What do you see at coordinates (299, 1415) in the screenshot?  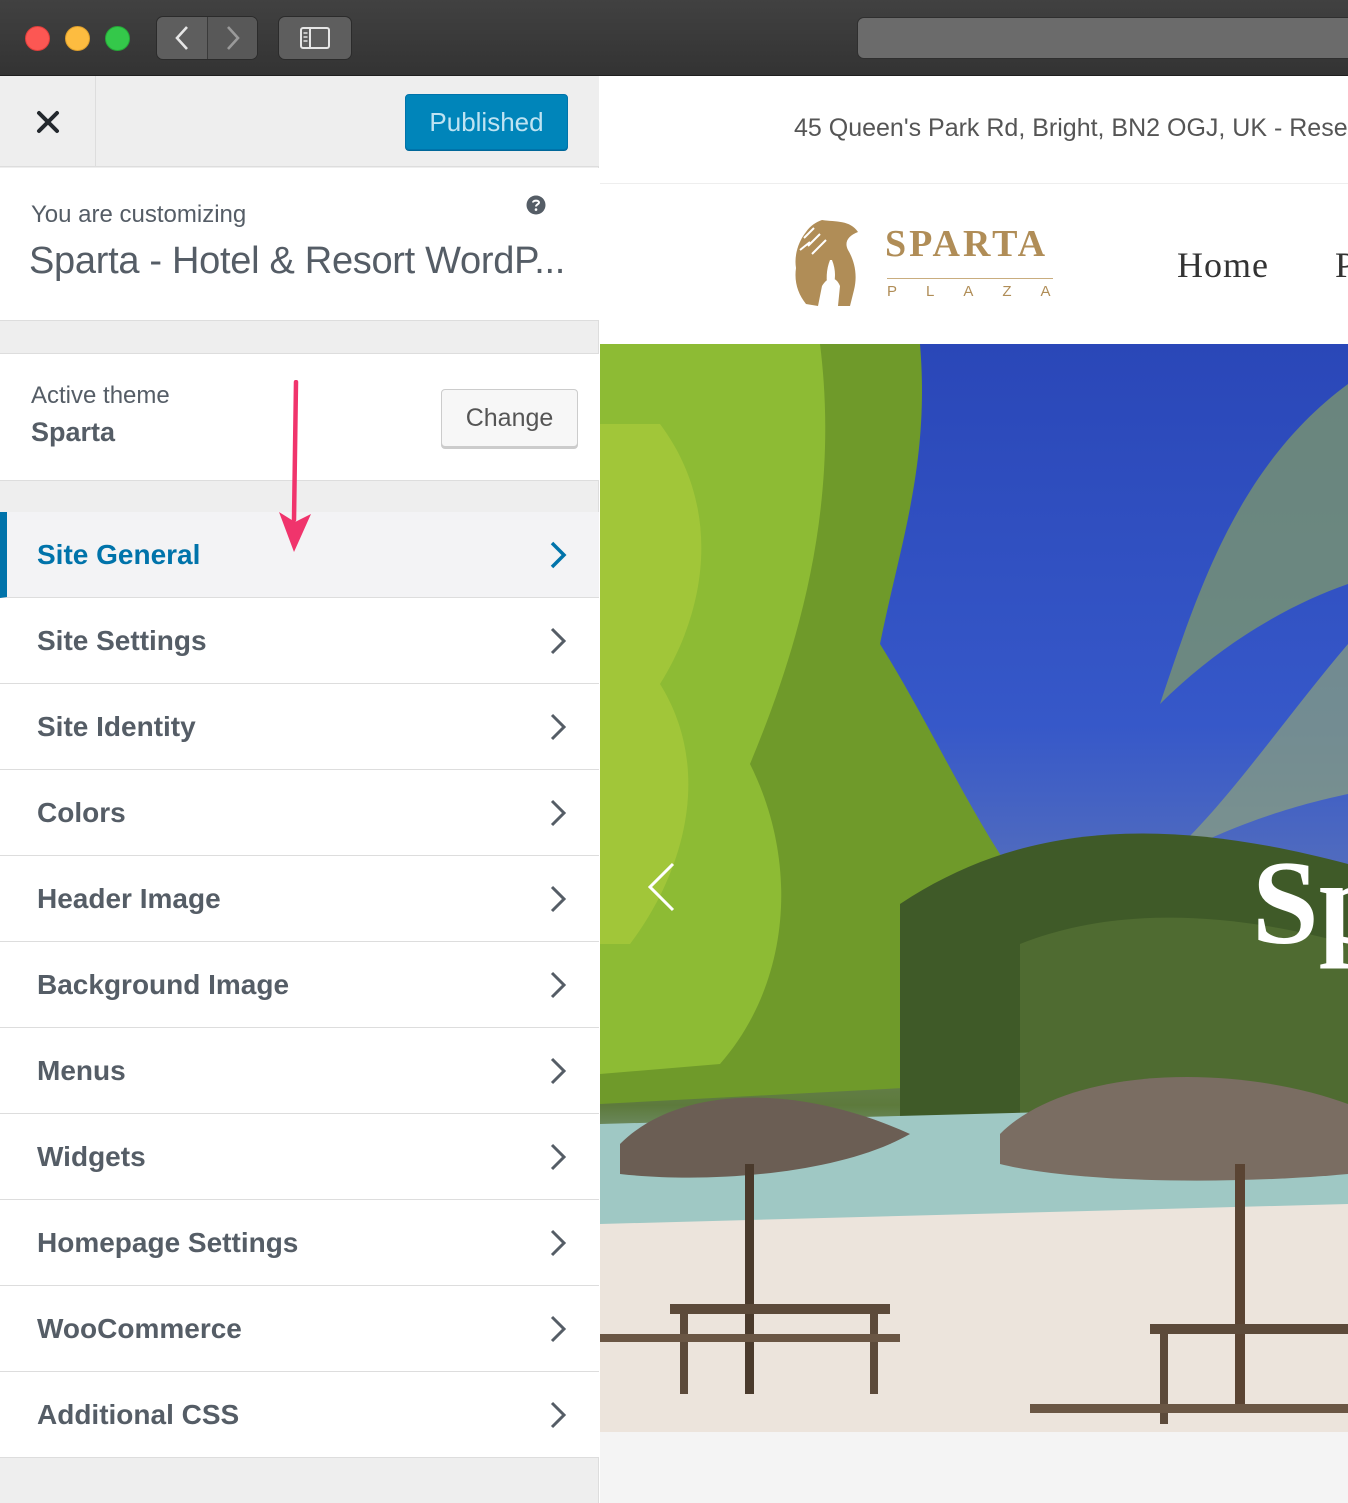 I see `section-additional-css: Additional CSS` at bounding box center [299, 1415].